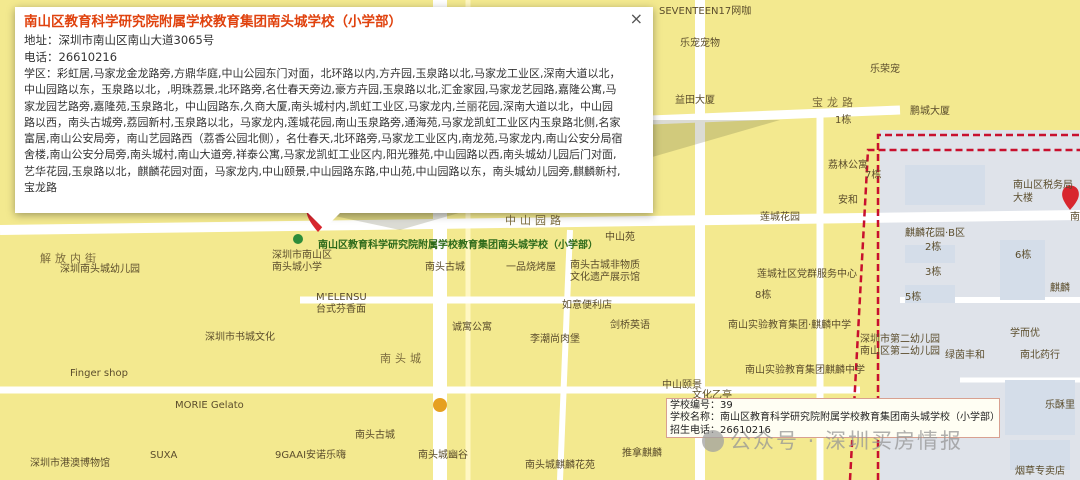 The height and width of the screenshot is (480, 1080). I want to click on infobox-school-name: 学校名称：南山区教育科学研究院附属学校教育集团南头城学校（小学部）, so click(835, 418).